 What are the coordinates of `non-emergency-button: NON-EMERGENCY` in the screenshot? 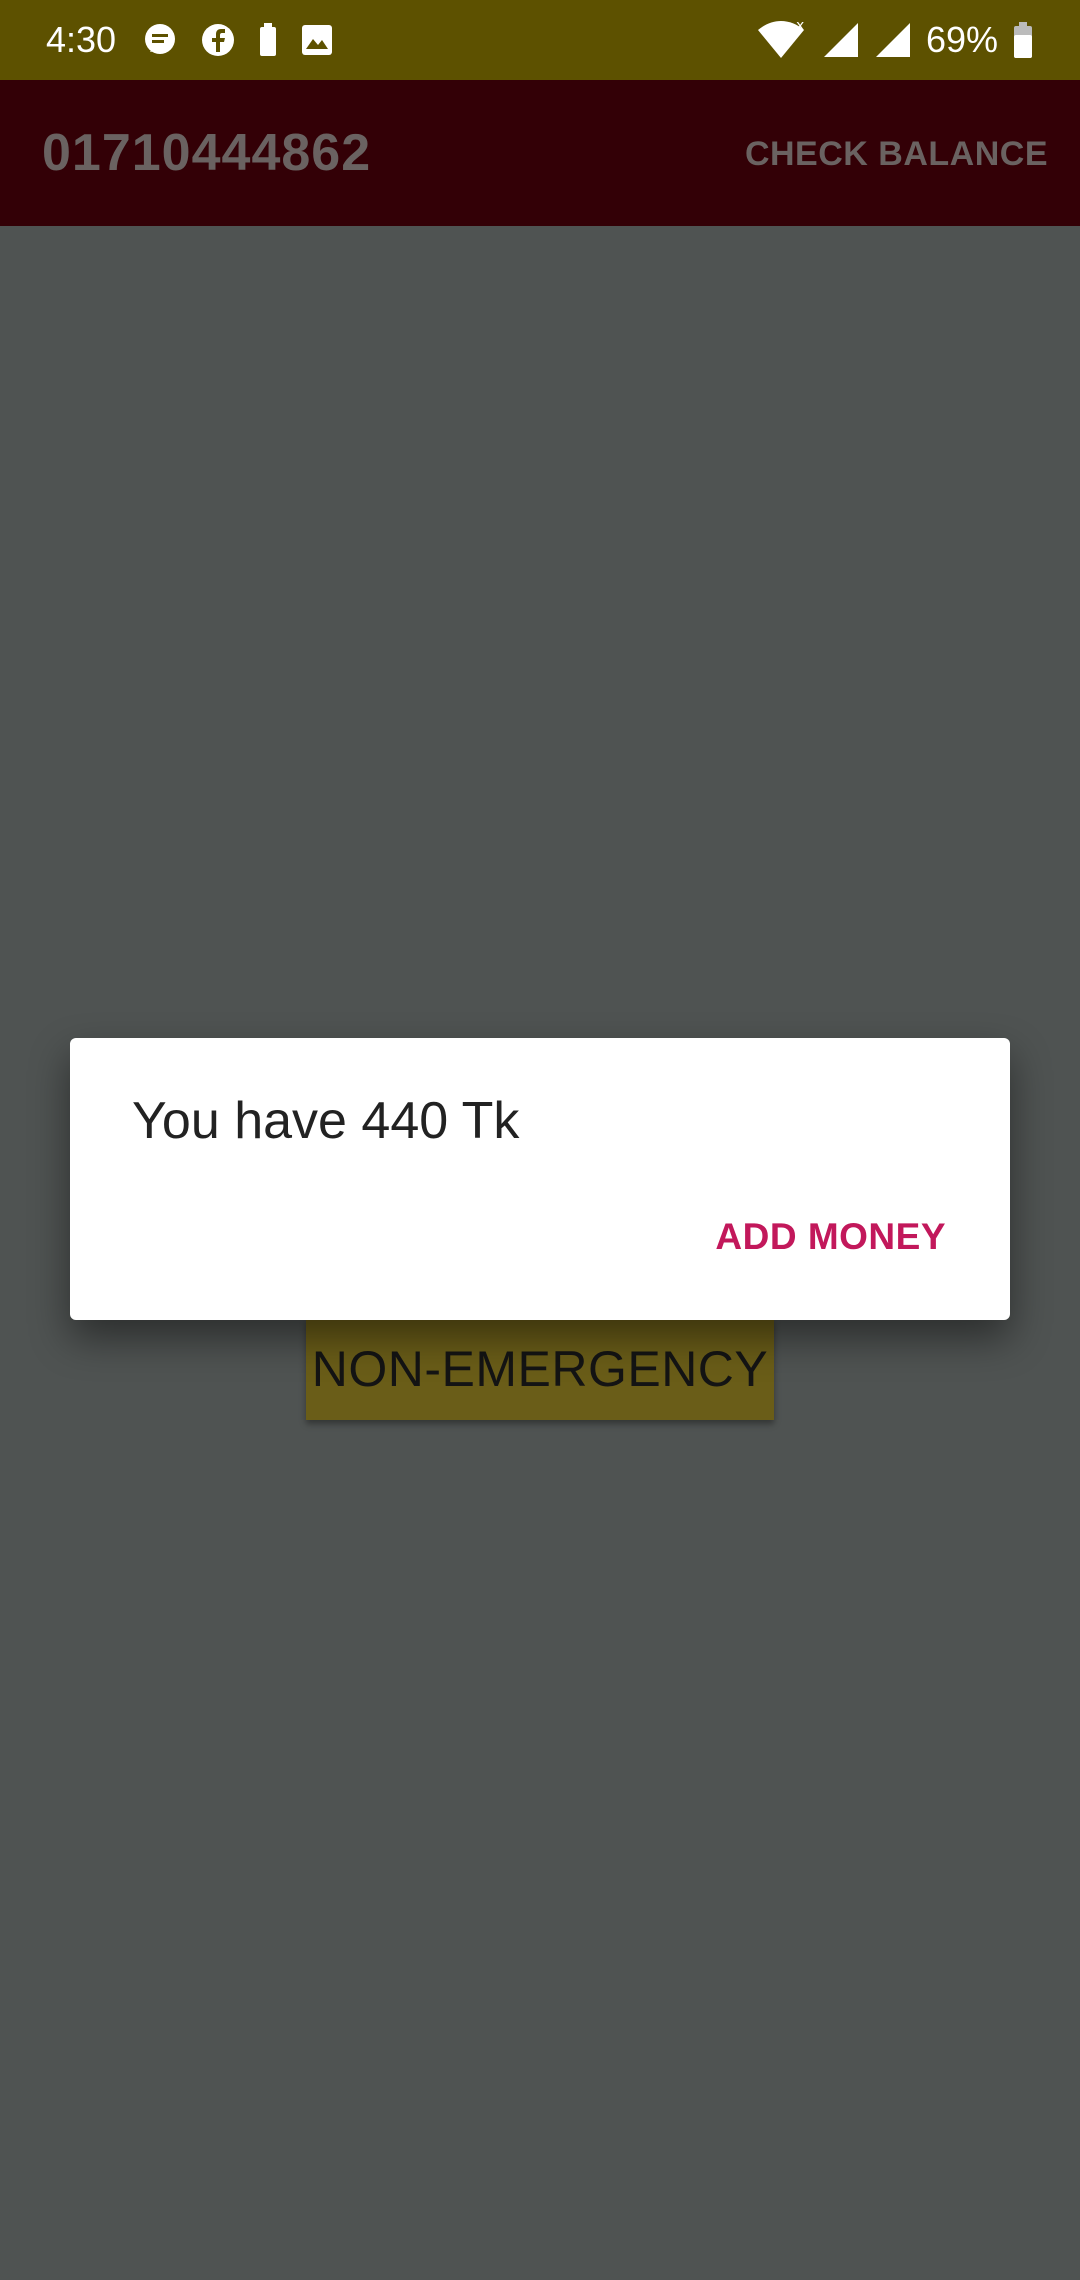 It's located at (540, 1369).